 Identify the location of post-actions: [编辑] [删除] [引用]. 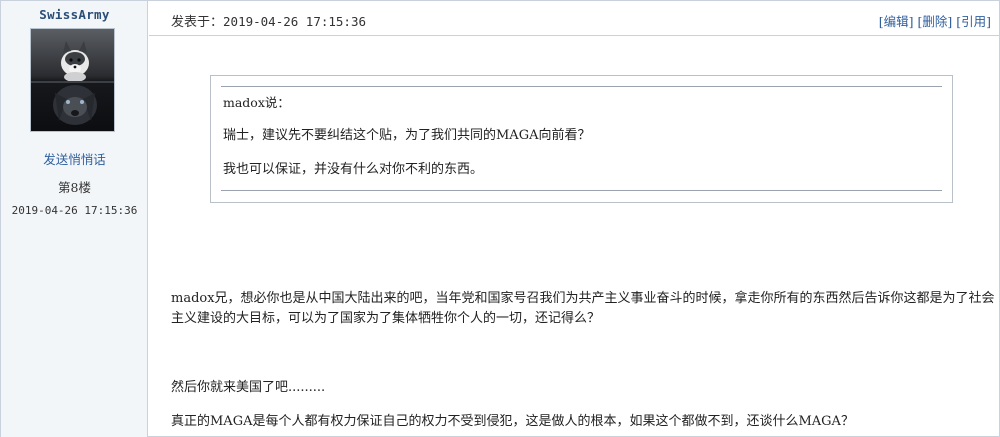
(935, 20).